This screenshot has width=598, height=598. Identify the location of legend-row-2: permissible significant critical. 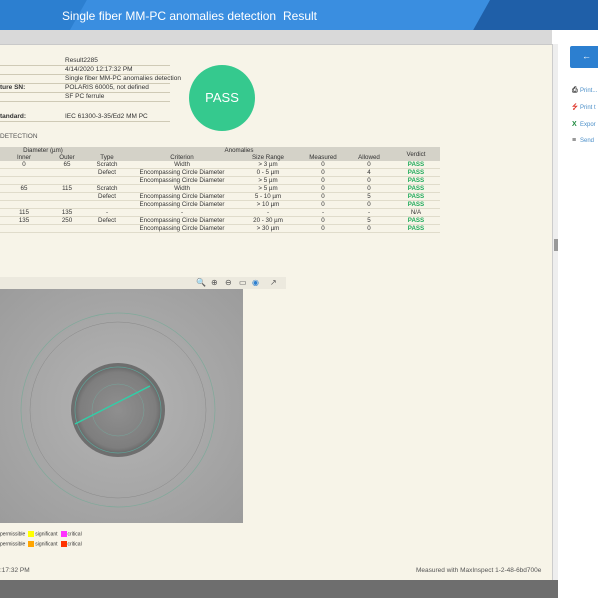
(41, 544).